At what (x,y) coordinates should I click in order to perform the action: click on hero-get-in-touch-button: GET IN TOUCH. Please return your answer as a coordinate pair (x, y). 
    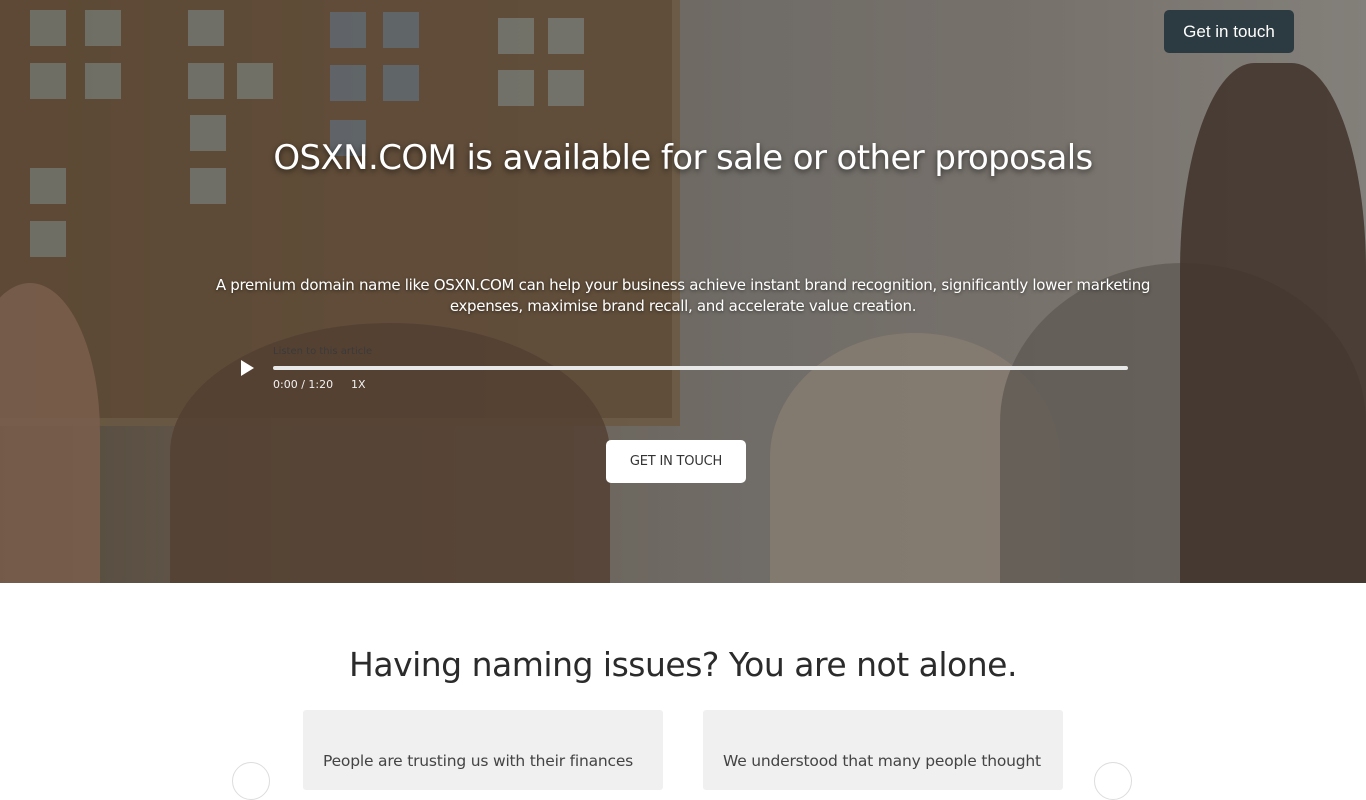
    Looking at the image, I should click on (676, 461).